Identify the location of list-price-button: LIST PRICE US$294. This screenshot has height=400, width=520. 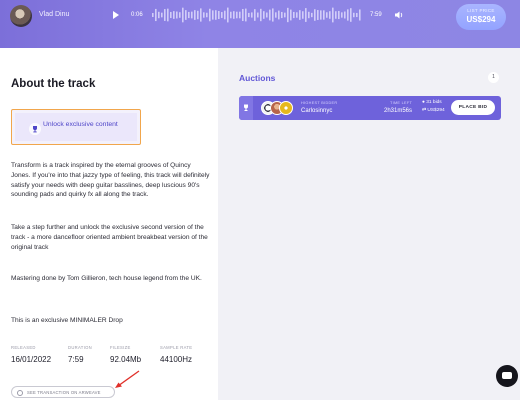
(481, 17).